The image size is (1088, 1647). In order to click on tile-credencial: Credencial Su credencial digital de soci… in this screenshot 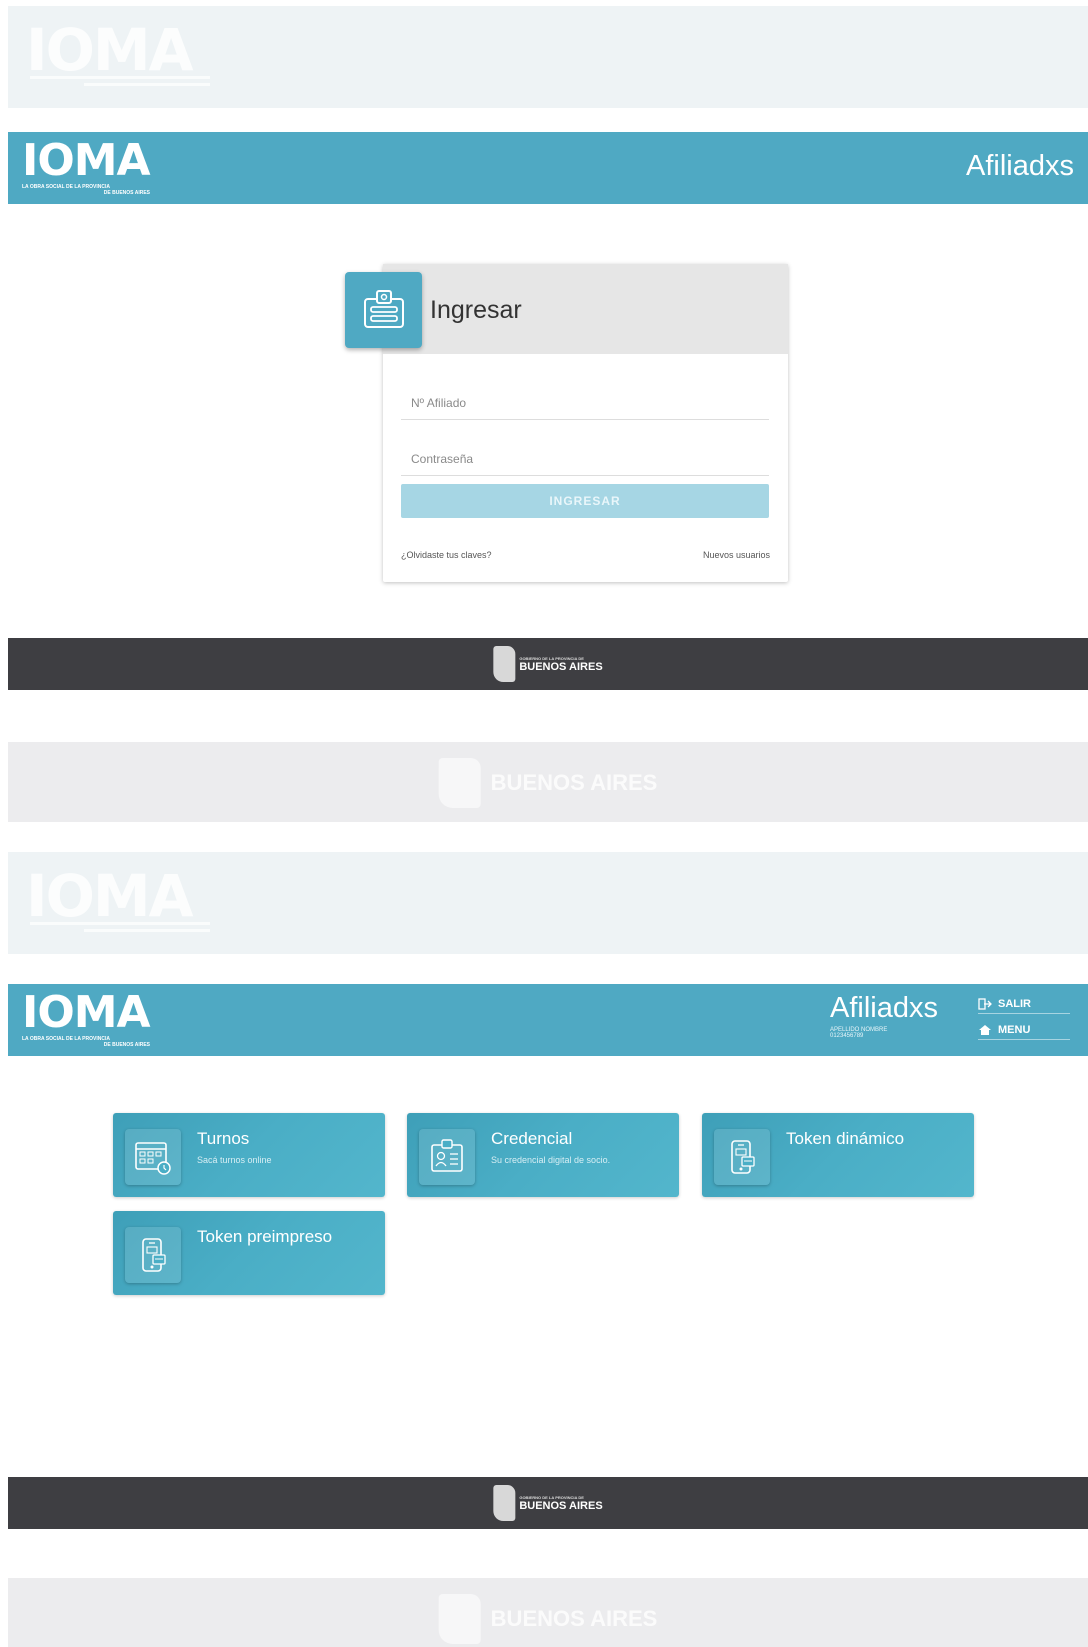, I will do `click(543, 1155)`.